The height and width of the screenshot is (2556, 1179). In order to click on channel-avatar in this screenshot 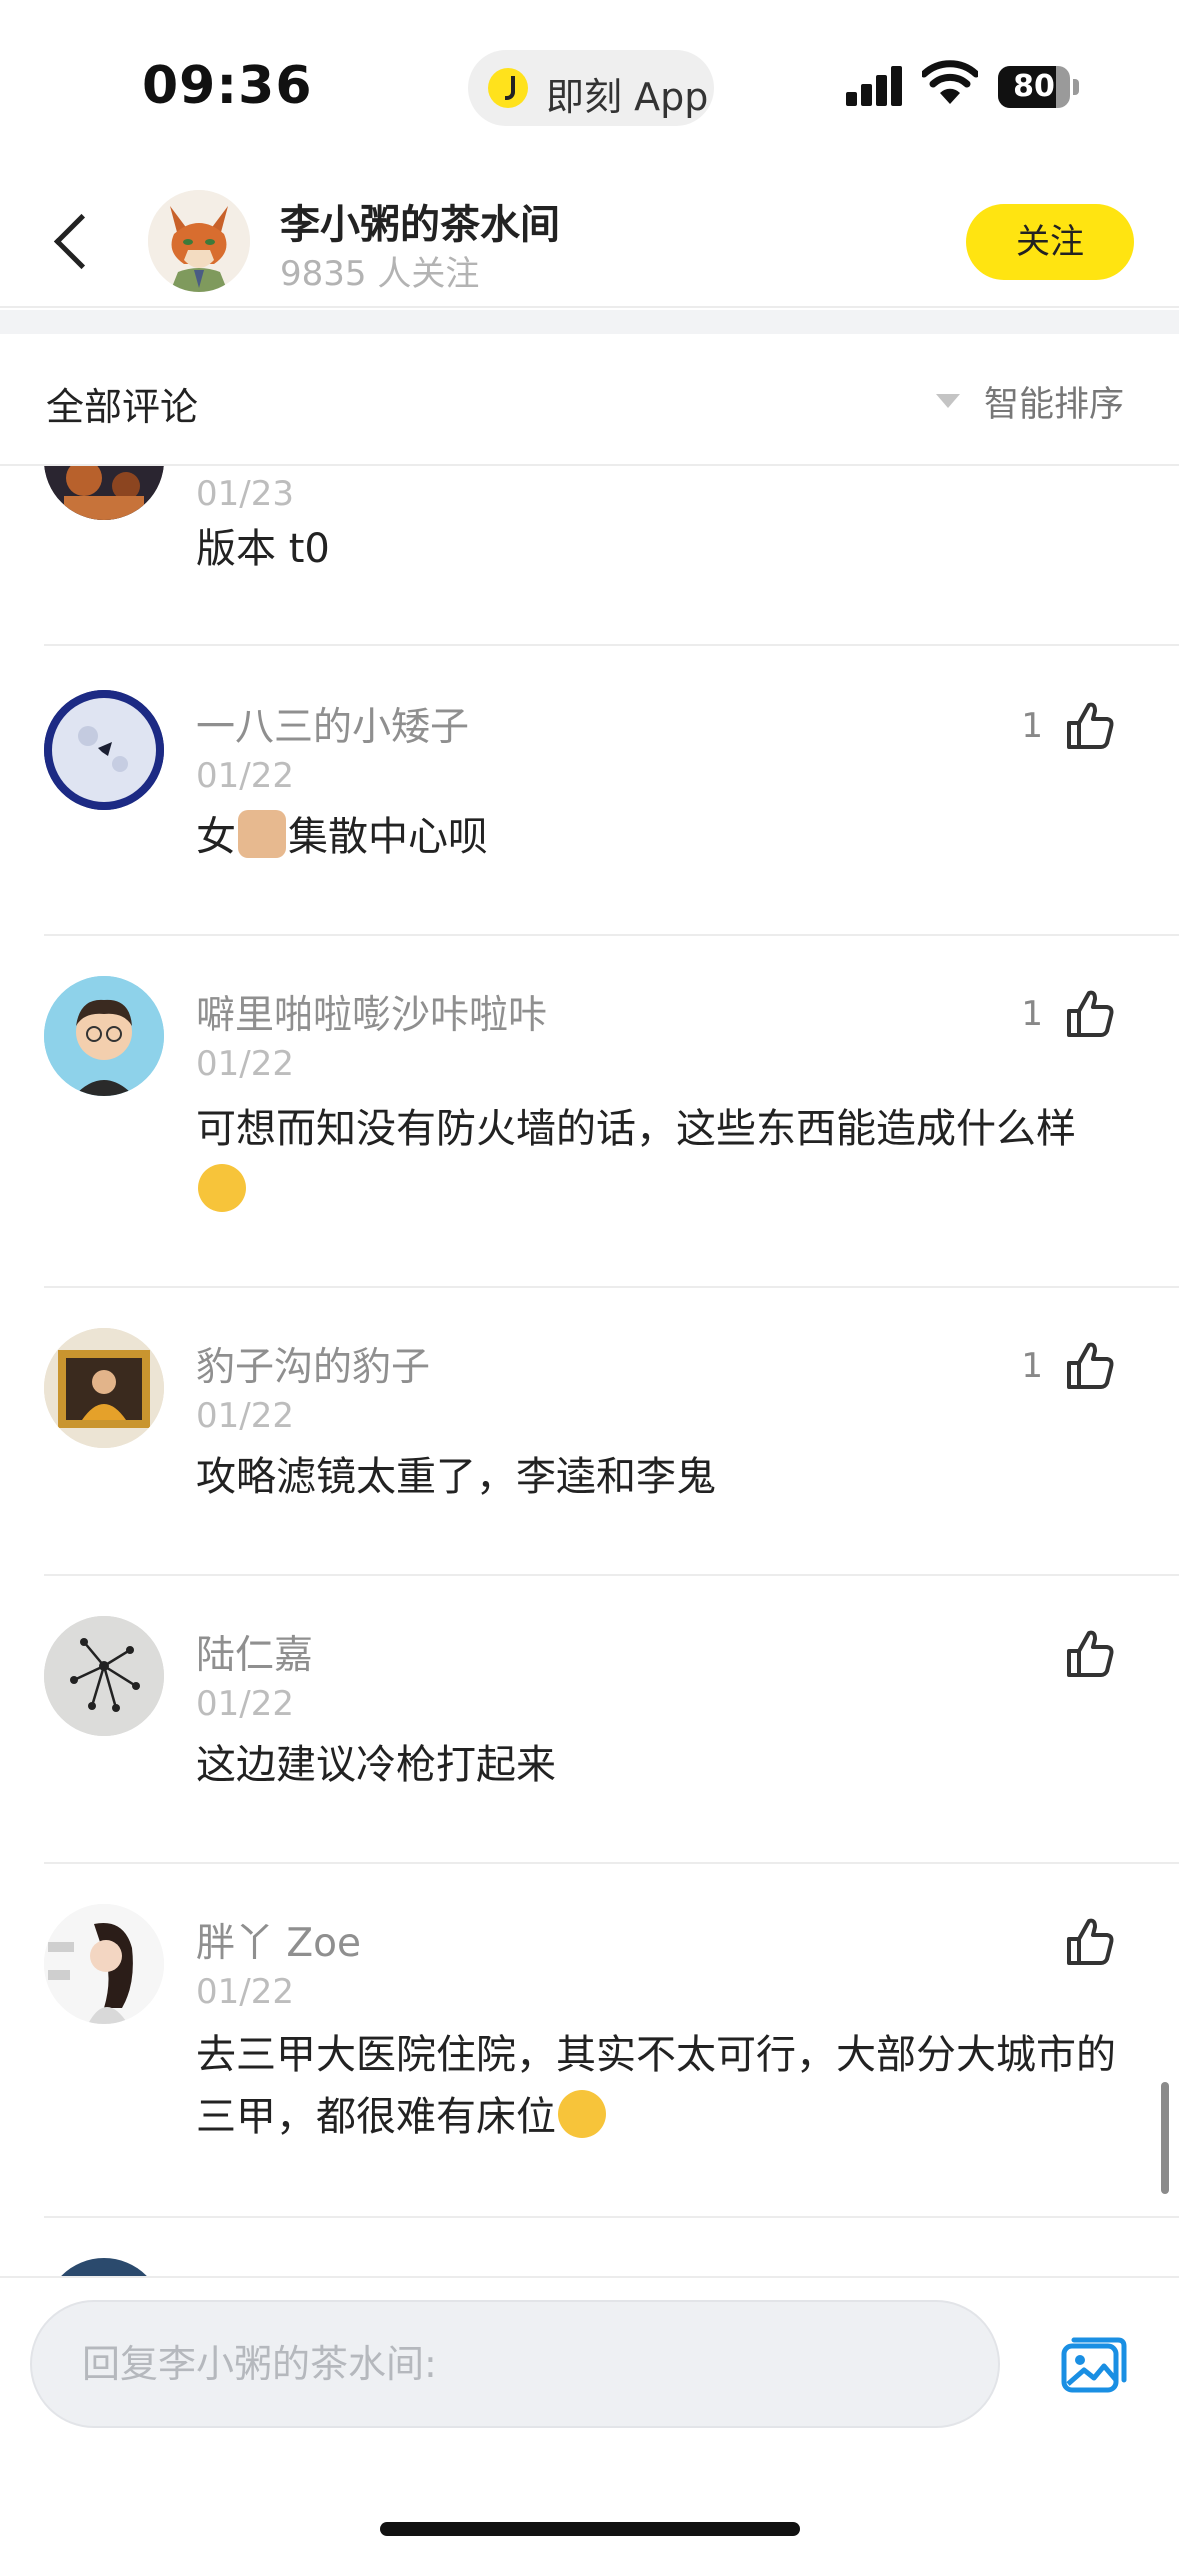, I will do `click(199, 241)`.